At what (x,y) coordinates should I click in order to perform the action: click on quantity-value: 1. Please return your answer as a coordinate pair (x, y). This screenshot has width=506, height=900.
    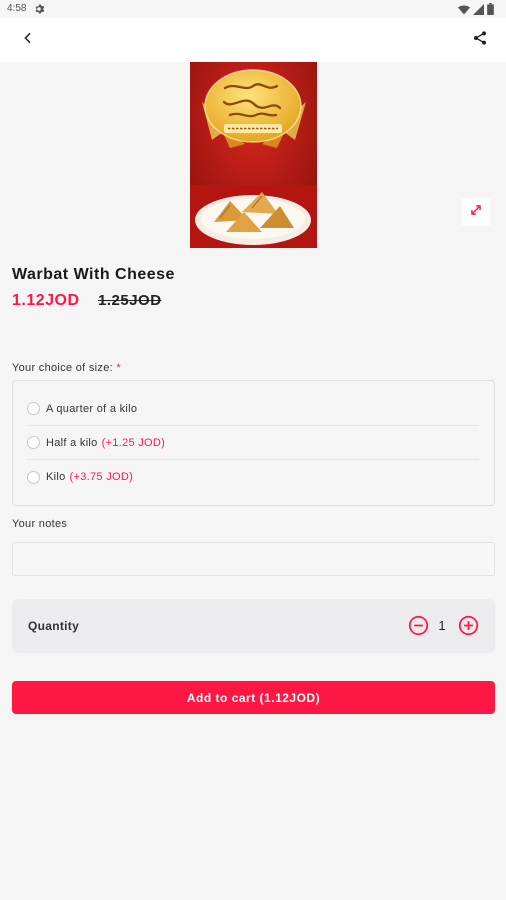
    Looking at the image, I should click on (442, 625).